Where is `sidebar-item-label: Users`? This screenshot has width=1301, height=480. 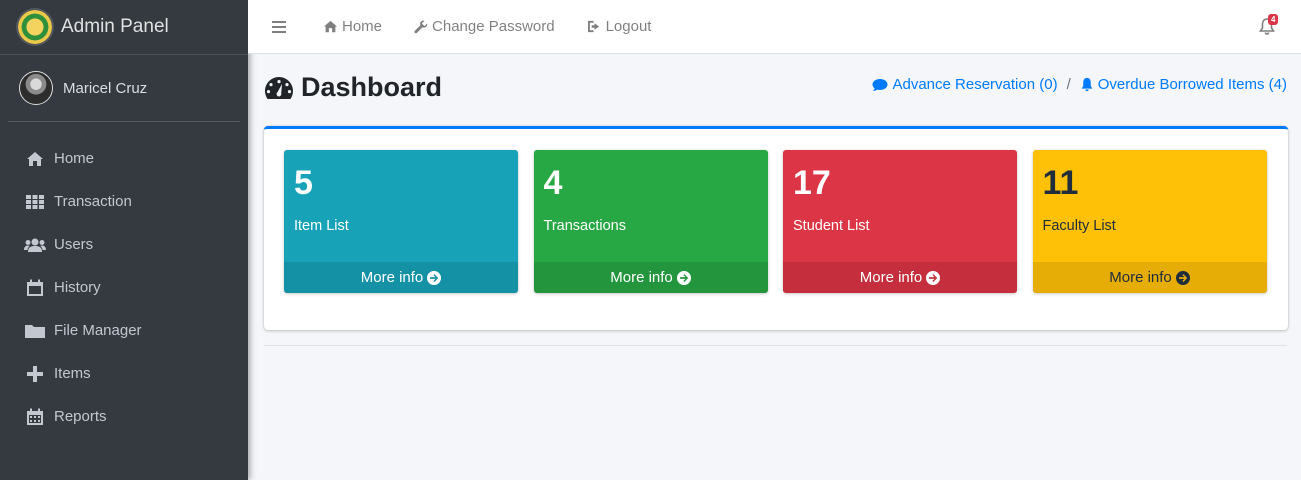
sidebar-item-label: Users is located at coordinates (74, 244).